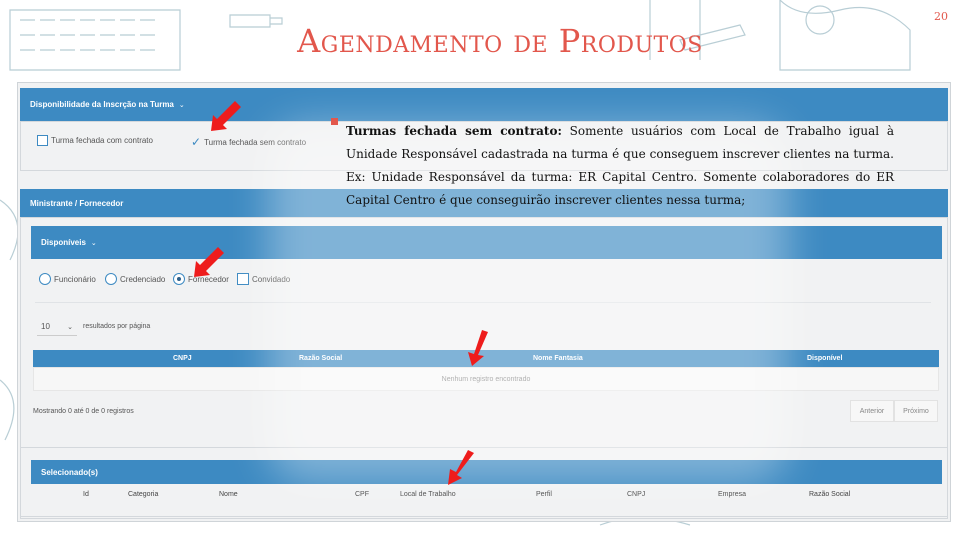 The width and height of the screenshot is (960, 540). What do you see at coordinates (57, 327) in the screenshot?
I see `page-size-select: 10 ⌄` at bounding box center [57, 327].